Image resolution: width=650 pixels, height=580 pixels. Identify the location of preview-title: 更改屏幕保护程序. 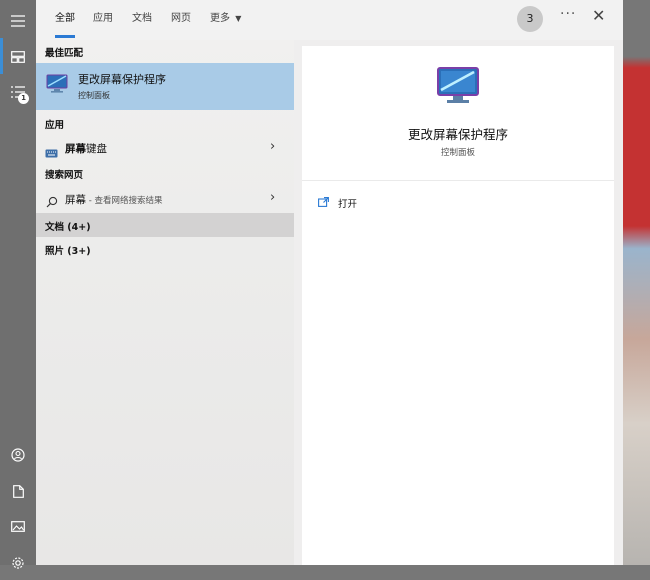
(457, 134).